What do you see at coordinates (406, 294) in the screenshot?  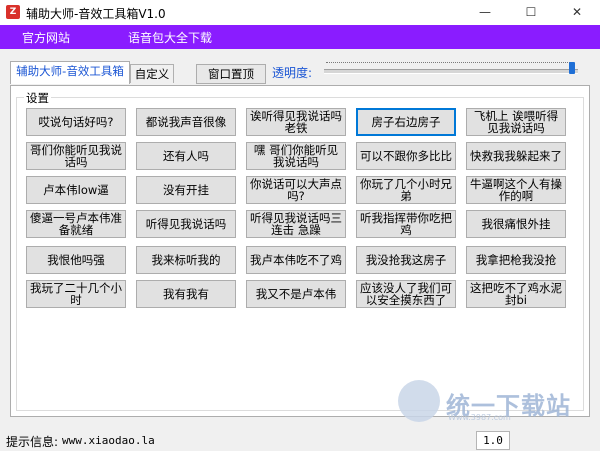 I see `sound-button-r6-c4: 应该没人了我们可以安全摸东西了` at bounding box center [406, 294].